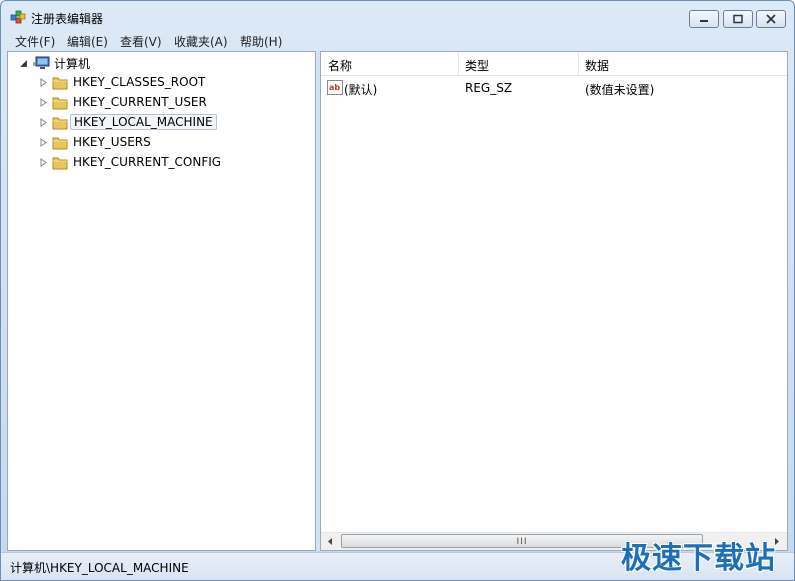 The width and height of the screenshot is (795, 581). Describe the element at coordinates (72, 64) in the screenshot. I see `tree-label-computer: 计算机` at that location.